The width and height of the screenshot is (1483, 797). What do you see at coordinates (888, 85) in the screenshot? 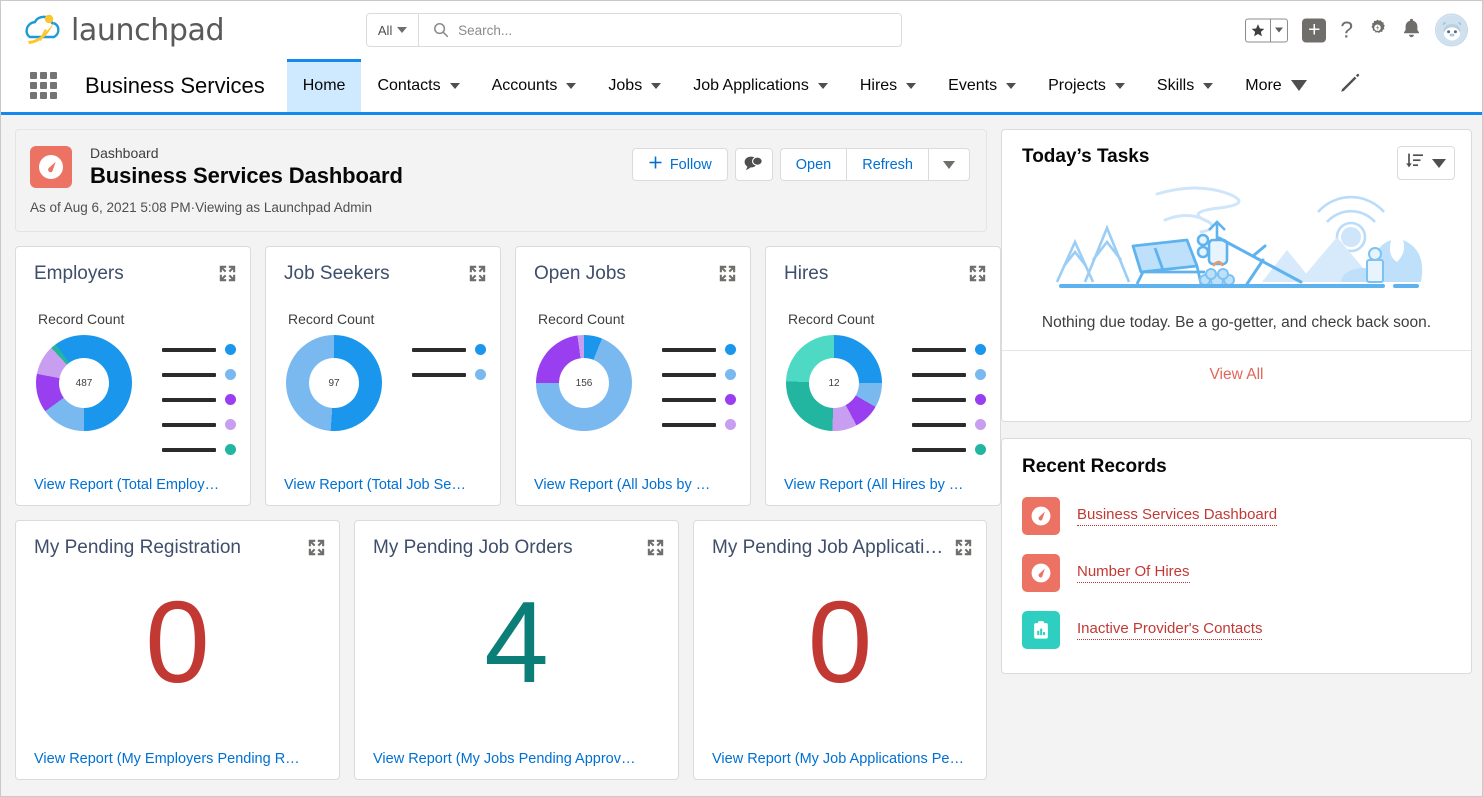
I see `tab-hires: Hires` at bounding box center [888, 85].